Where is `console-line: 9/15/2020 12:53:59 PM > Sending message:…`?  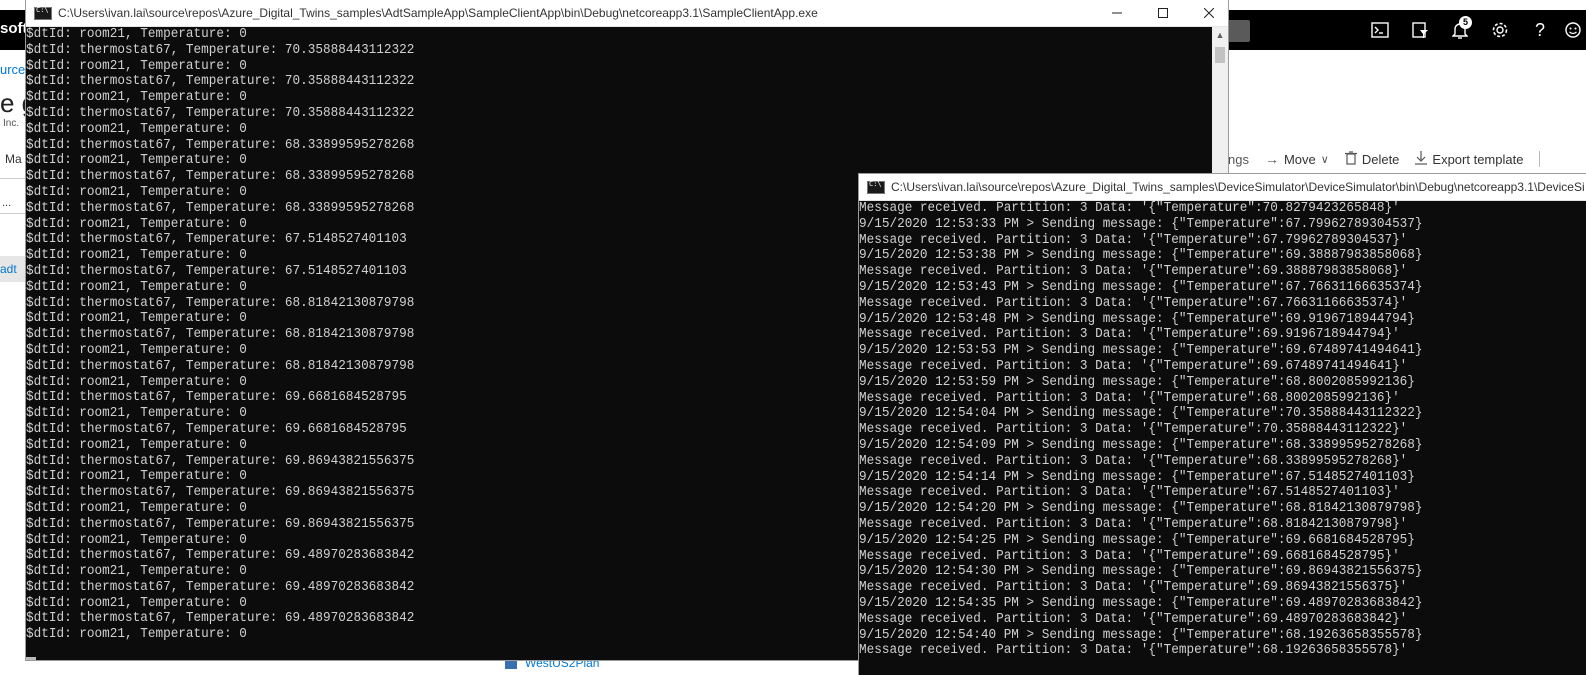
console-line: 9/15/2020 12:53:59 PM > Sending message:… is located at coordinates (1137, 382).